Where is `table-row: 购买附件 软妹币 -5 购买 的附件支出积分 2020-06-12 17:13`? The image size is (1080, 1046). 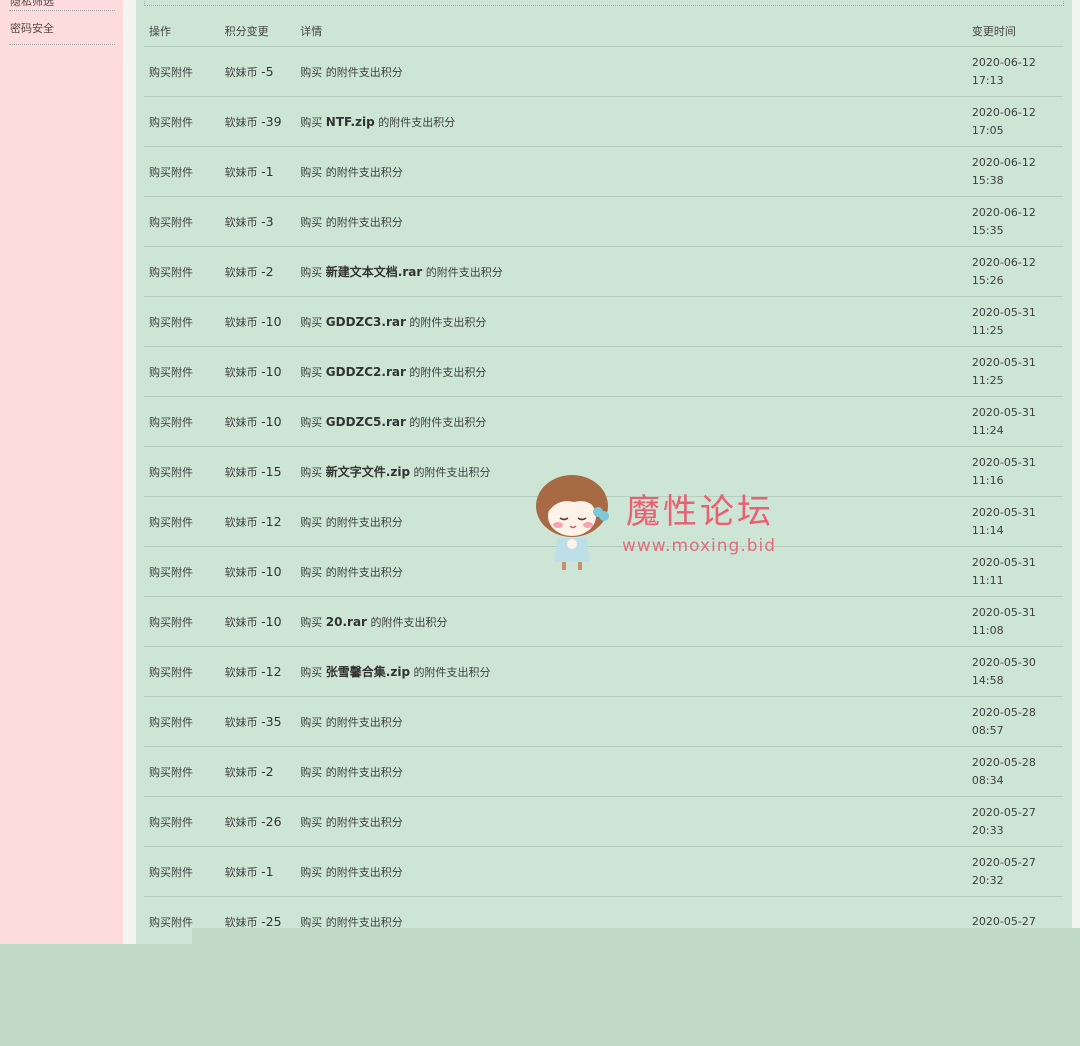
table-row: 购买附件 软妹币 -5 购买 的附件支出积分 2020-06-12 17:13 is located at coordinates (603, 71).